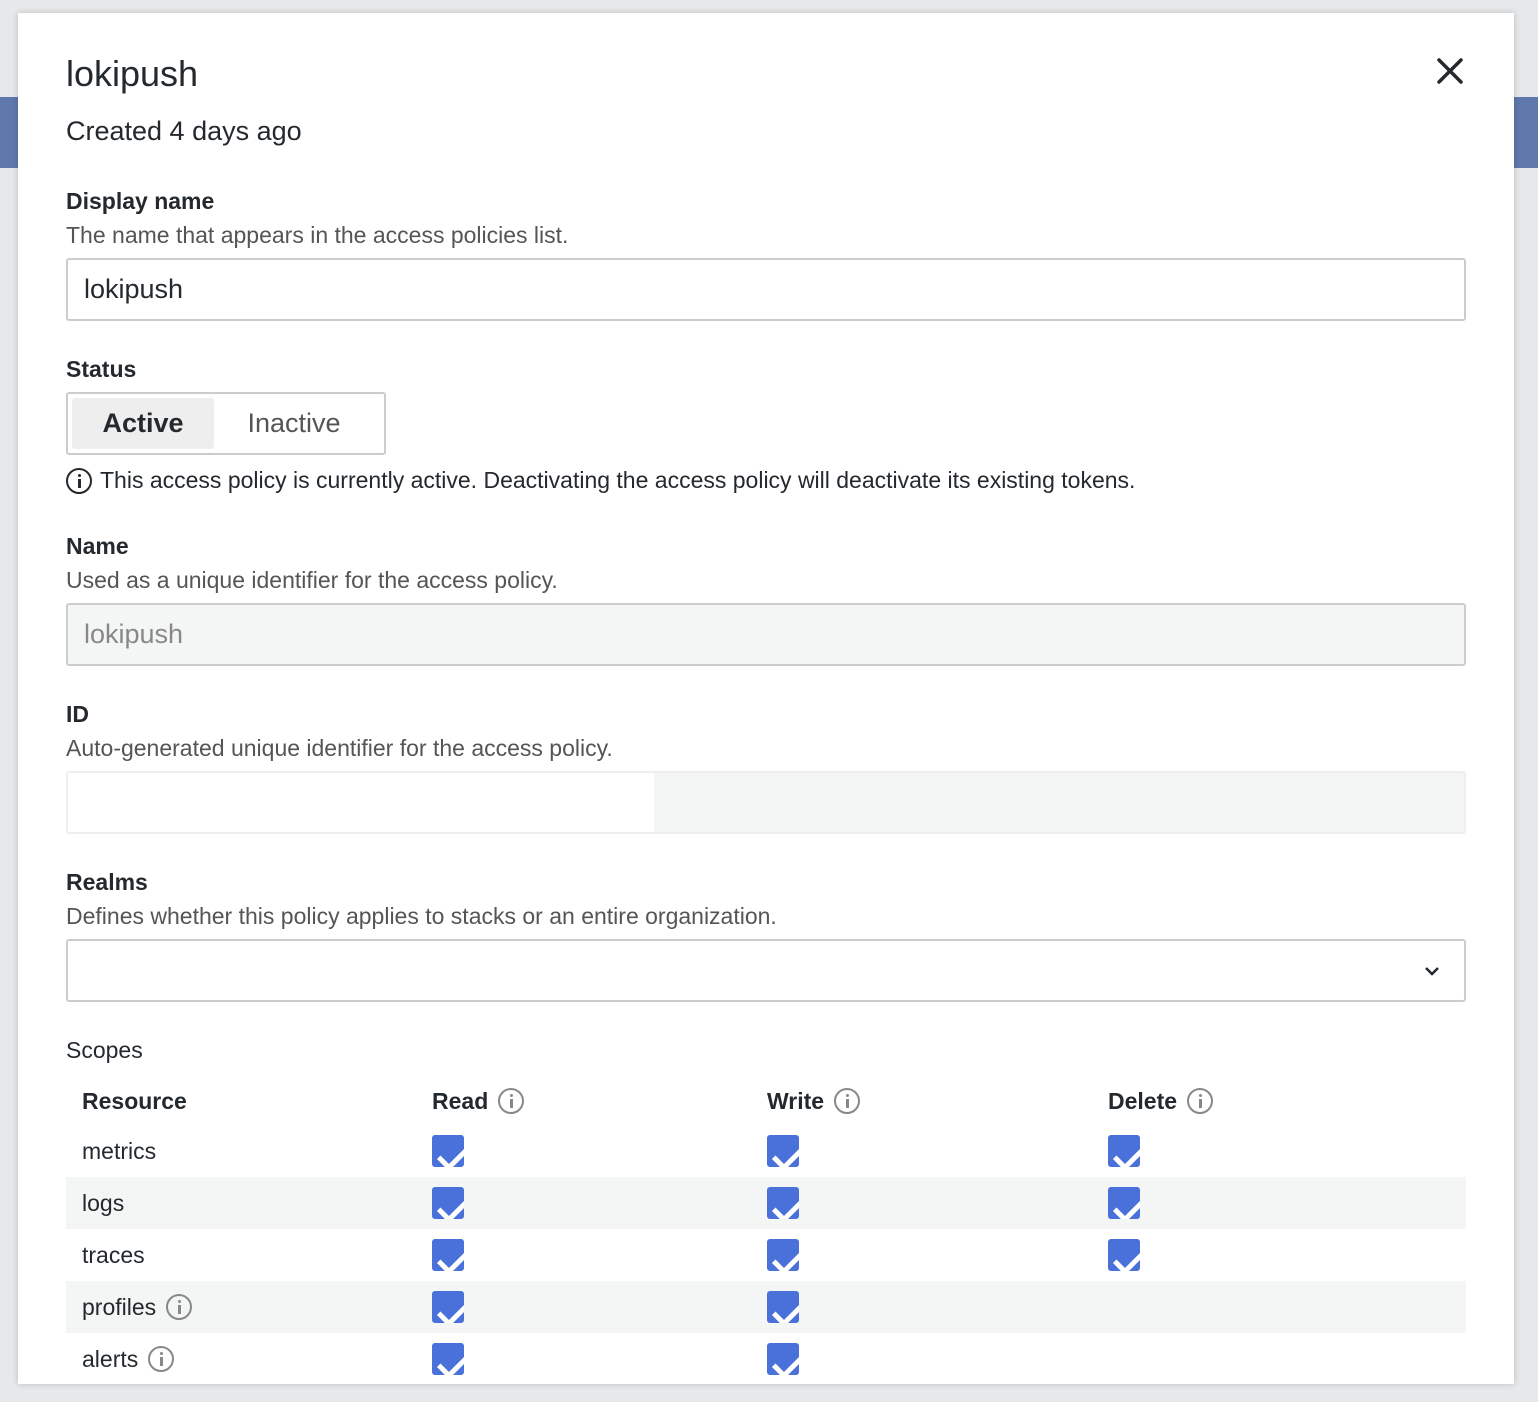 The image size is (1538, 1402). What do you see at coordinates (119, 1306) in the screenshot?
I see `resource-name: profiles` at bounding box center [119, 1306].